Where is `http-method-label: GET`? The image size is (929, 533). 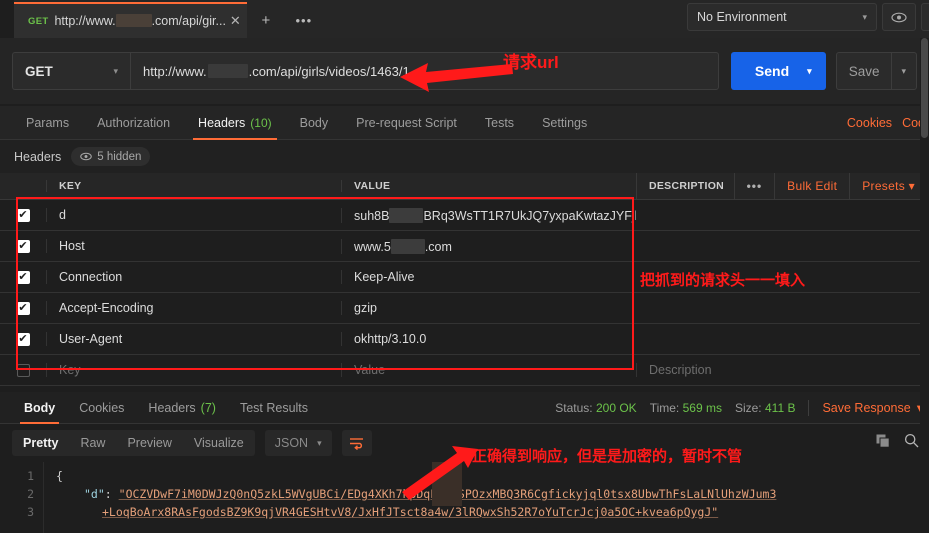 http-method-label: GET is located at coordinates (39, 71).